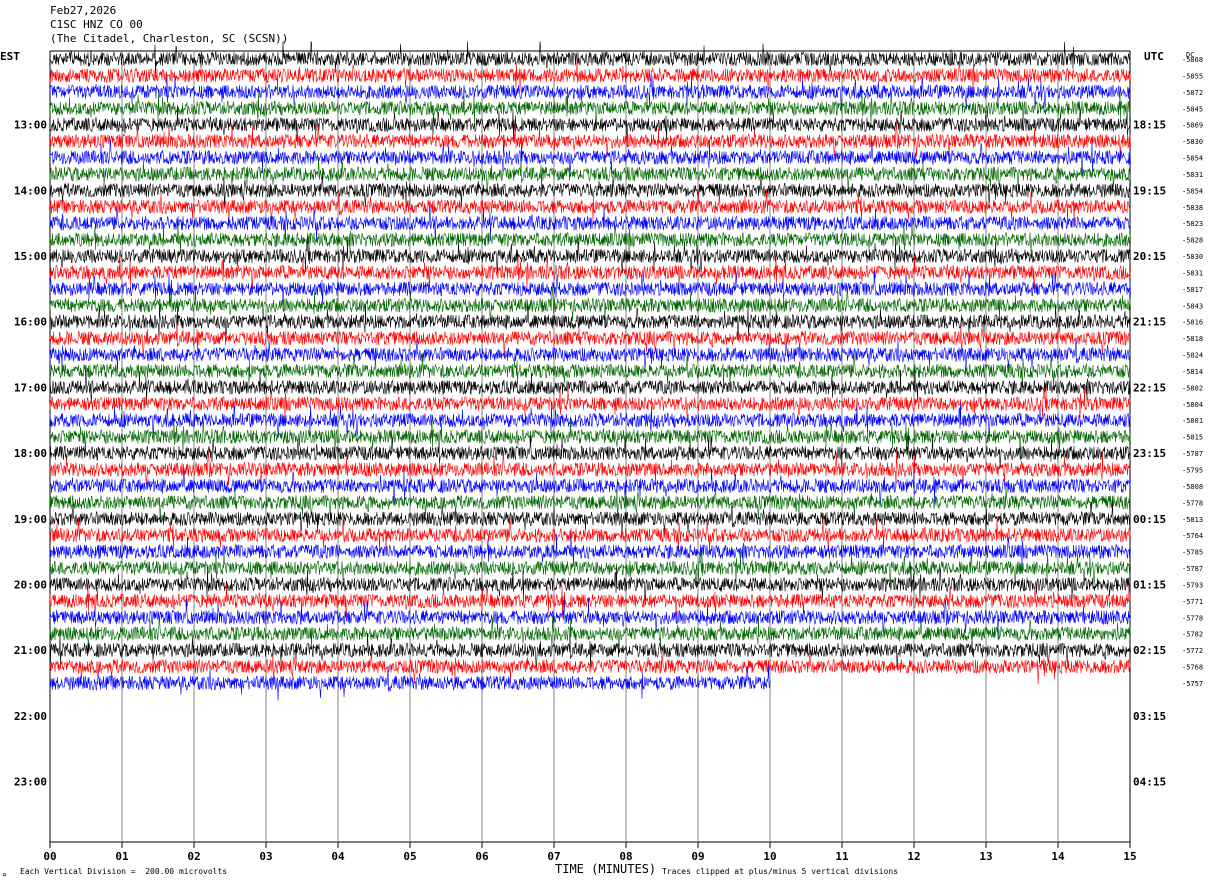  What do you see at coordinates (1149, 453) in the screenshot?
I see `utc-hour-label: 23:15` at bounding box center [1149, 453].